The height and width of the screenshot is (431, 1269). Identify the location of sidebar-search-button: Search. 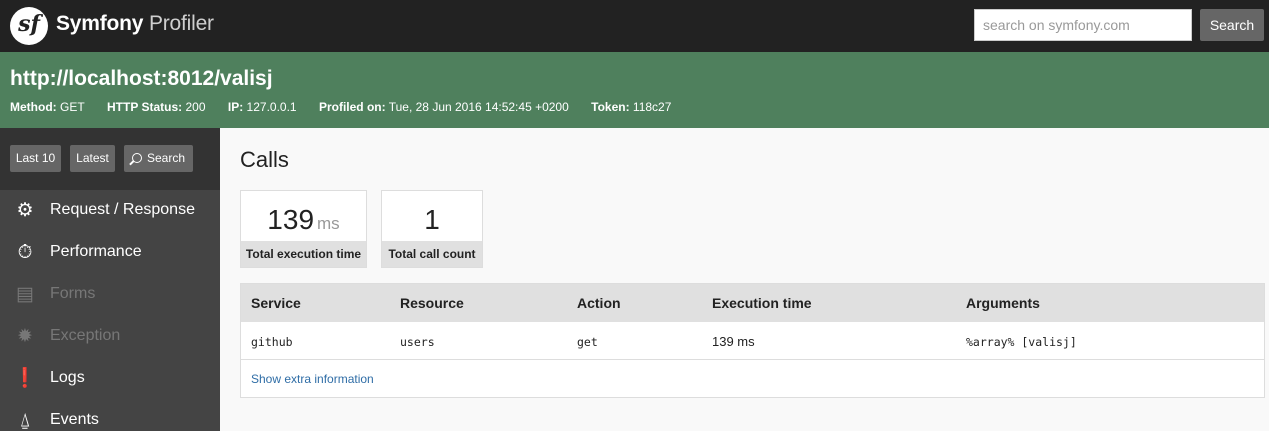
(158, 158).